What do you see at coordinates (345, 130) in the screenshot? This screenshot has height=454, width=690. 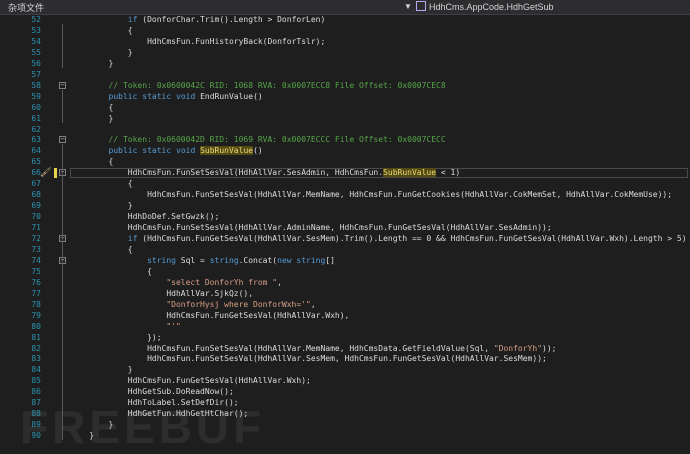 I see `code-line: 62` at bounding box center [345, 130].